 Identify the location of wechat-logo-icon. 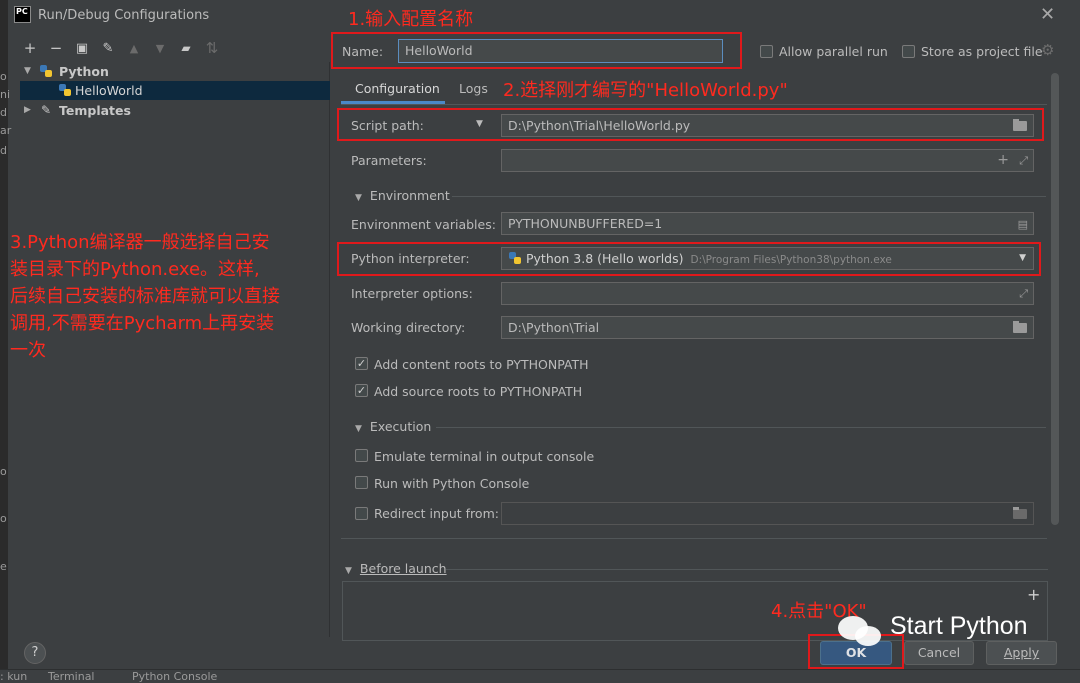
(860, 630).